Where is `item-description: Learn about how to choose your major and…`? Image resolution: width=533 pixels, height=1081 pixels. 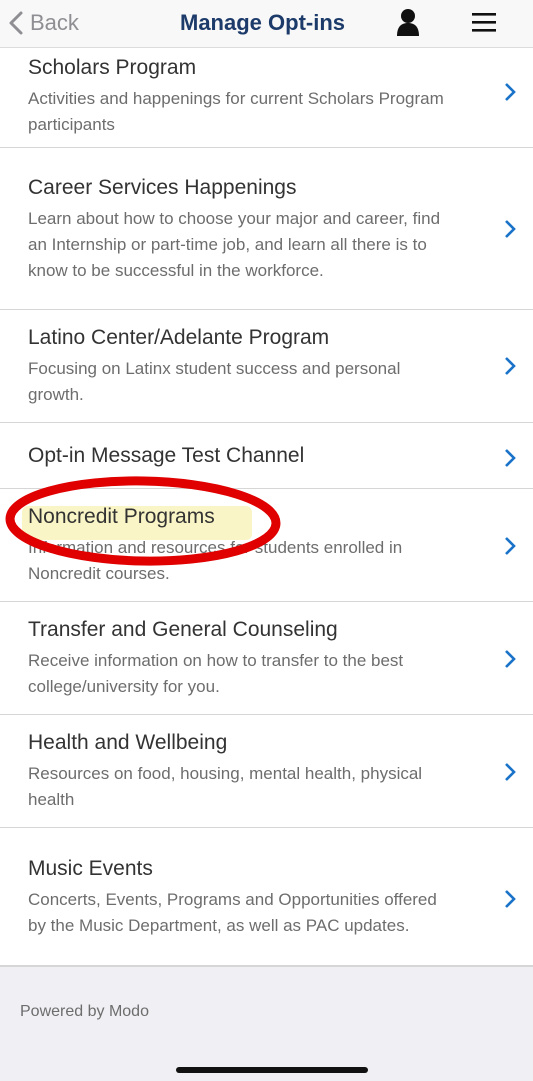
item-description: Learn about how to choose your major and… is located at coordinates (234, 244).